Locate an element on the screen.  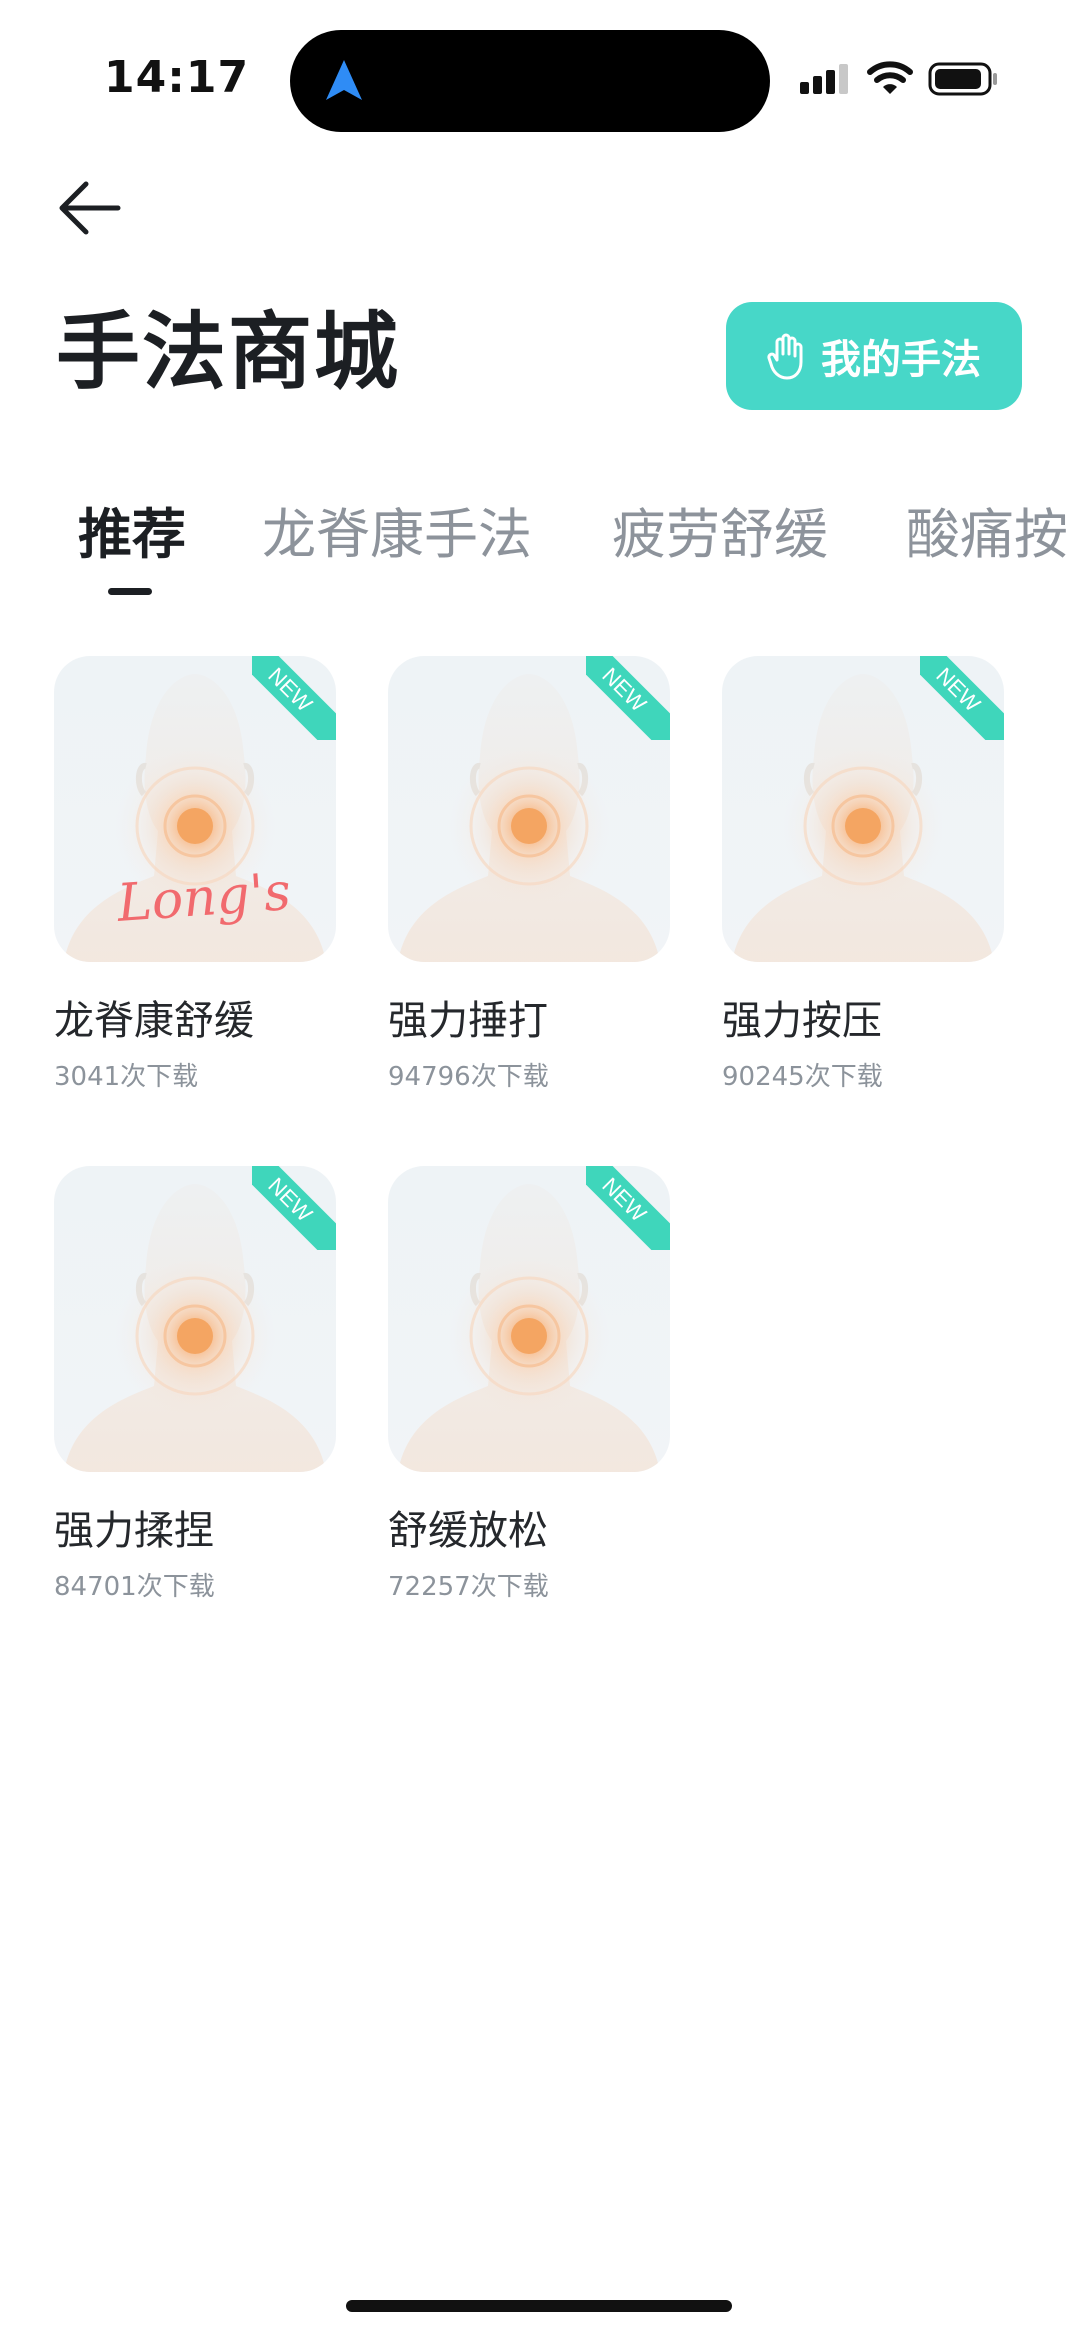
home-indicator is located at coordinates (539, 2306).